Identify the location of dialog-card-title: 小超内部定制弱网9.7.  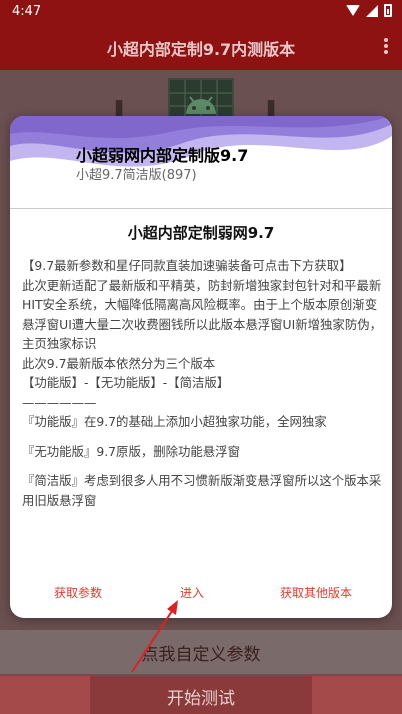
(201, 233).